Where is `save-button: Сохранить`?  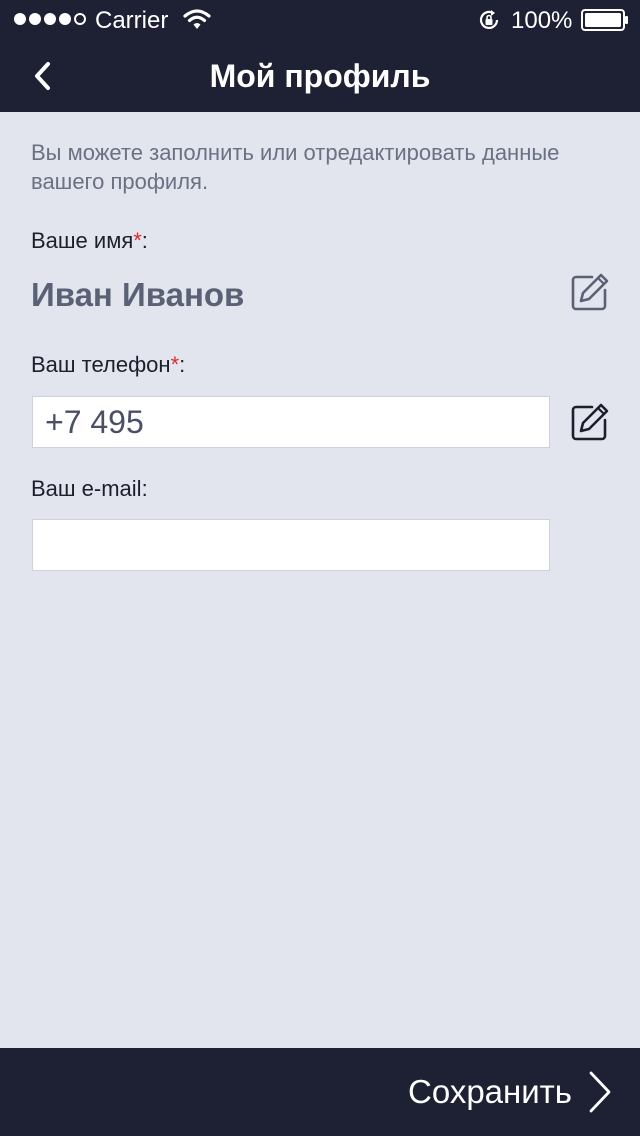
save-button: Сохранить is located at coordinates (510, 1092).